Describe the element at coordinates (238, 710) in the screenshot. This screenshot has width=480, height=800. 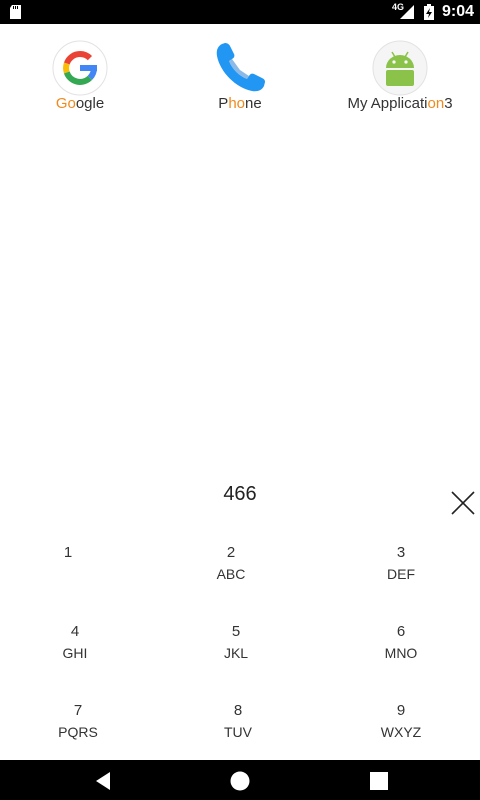
I see `key-digit: 8` at that location.